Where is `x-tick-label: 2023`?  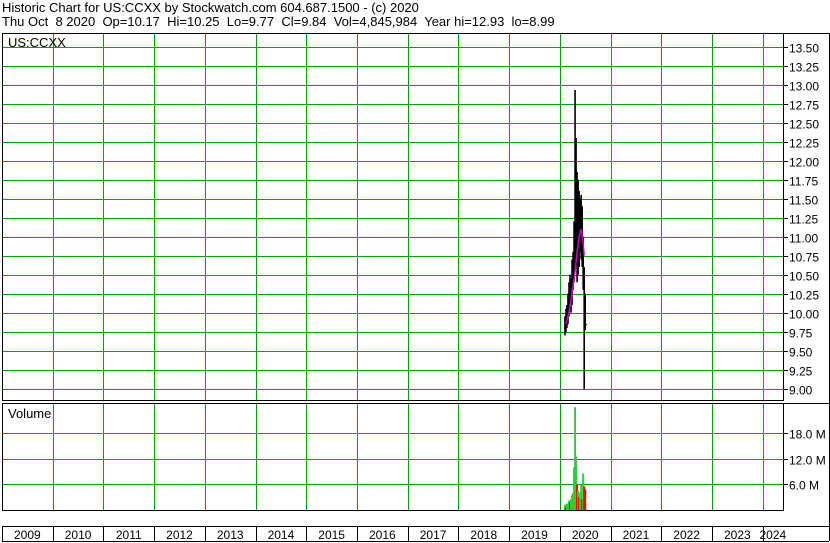
x-tick-label: 2023 is located at coordinates (737, 535).